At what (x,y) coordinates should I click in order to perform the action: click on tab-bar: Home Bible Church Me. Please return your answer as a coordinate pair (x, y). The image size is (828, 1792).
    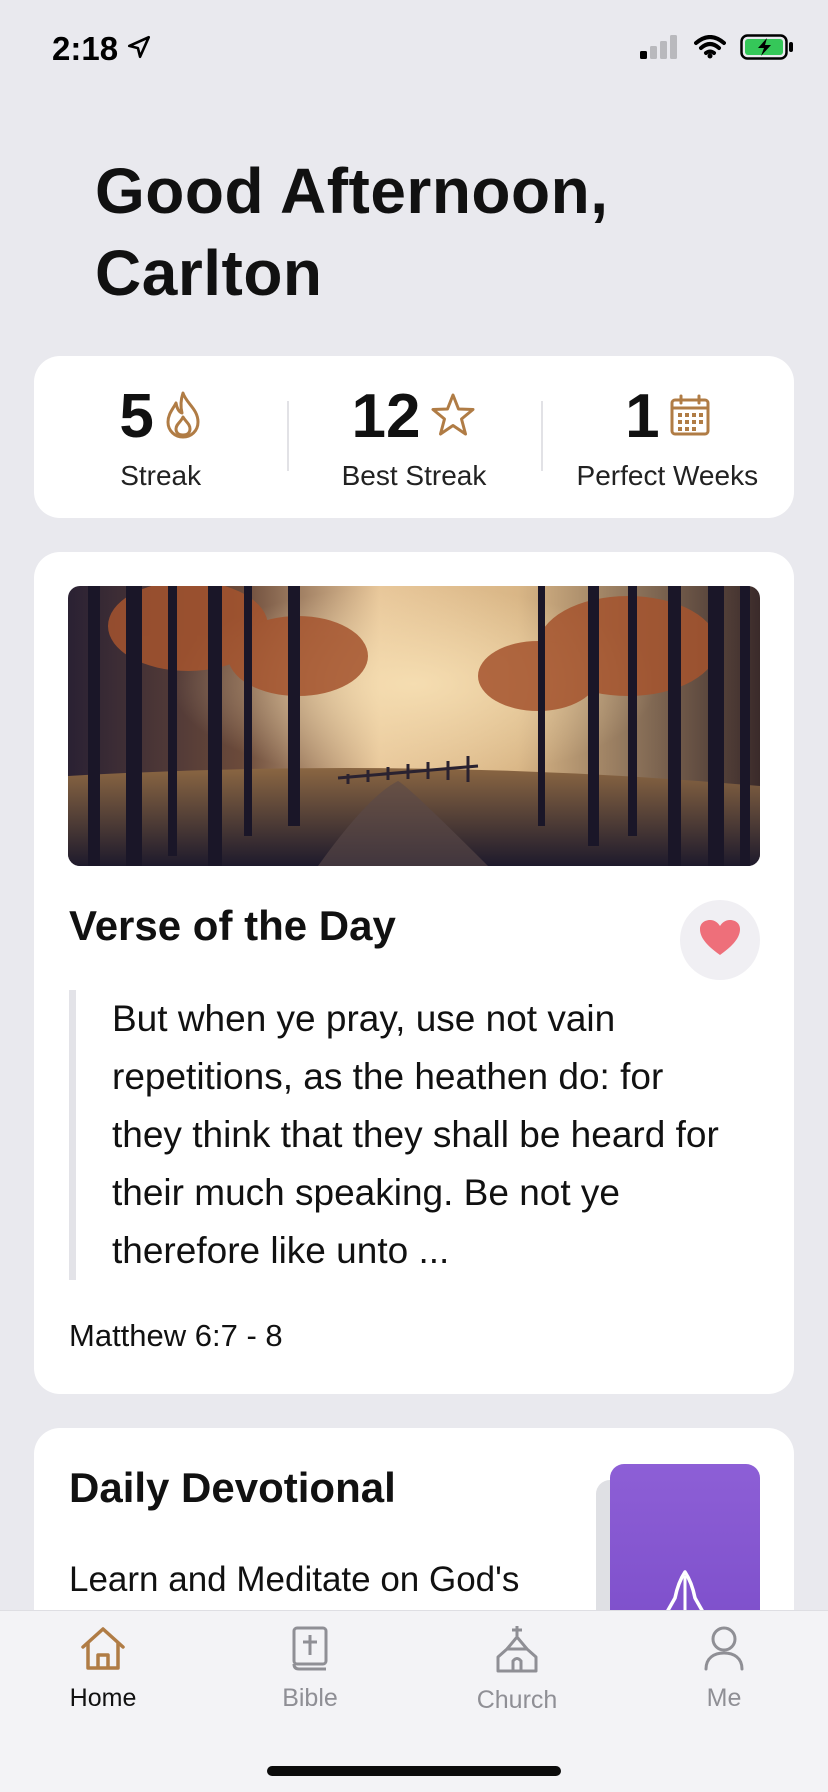
    Looking at the image, I should click on (414, 1701).